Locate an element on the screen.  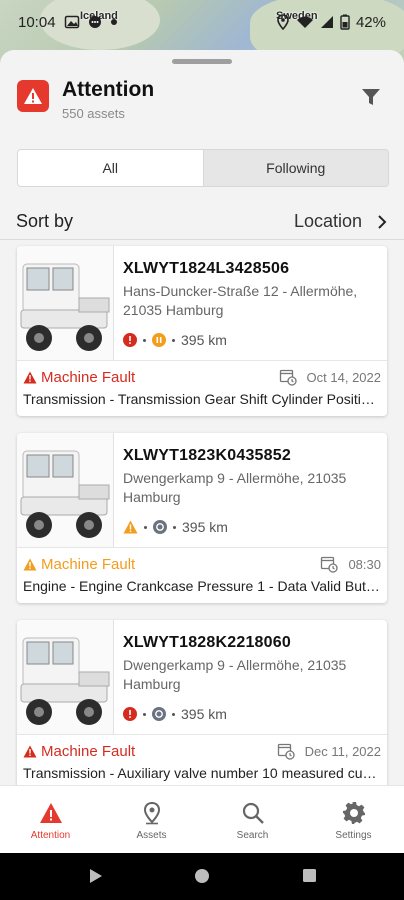
nav-label: Attention is located at coordinates (50, 835).